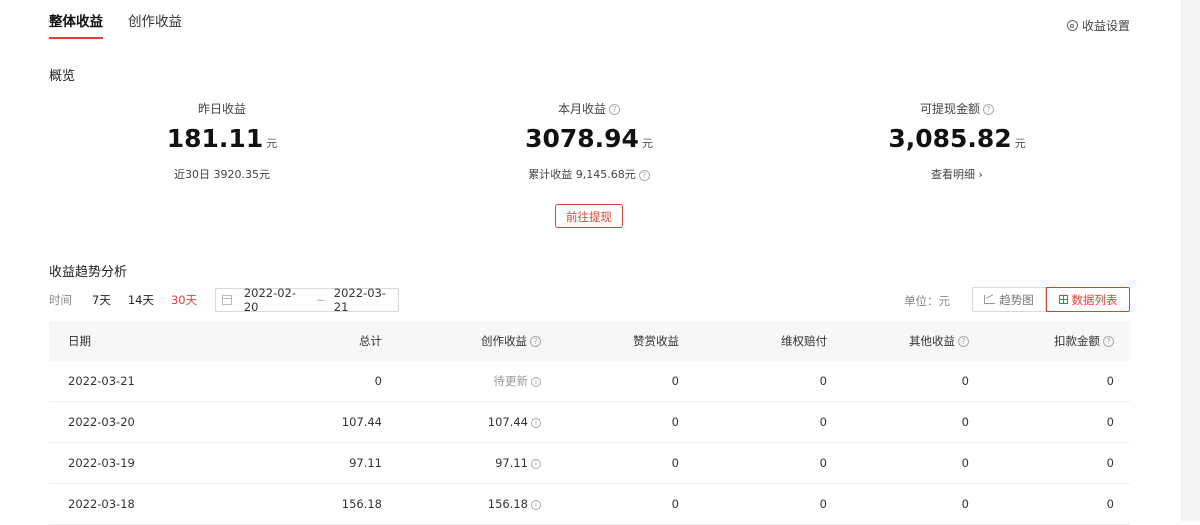  What do you see at coordinates (927, 301) in the screenshot?
I see `unit-label: 单位：元` at bounding box center [927, 301].